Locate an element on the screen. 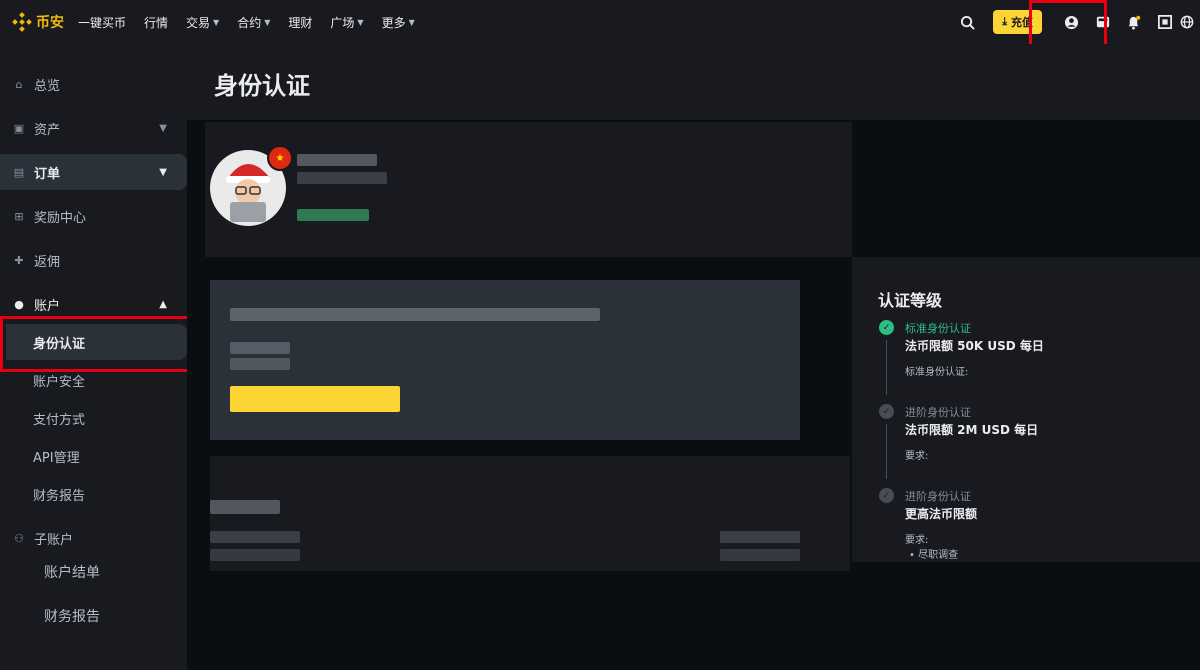 The image size is (1200, 670). level-limit: 法币限额 2M USD 每日 is located at coordinates (972, 430).